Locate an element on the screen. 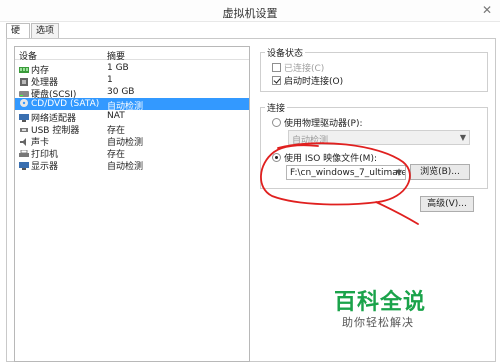 The height and width of the screenshot is (362, 500). device-row-usb-controller: USB 控制器 存在 is located at coordinates (132, 129).